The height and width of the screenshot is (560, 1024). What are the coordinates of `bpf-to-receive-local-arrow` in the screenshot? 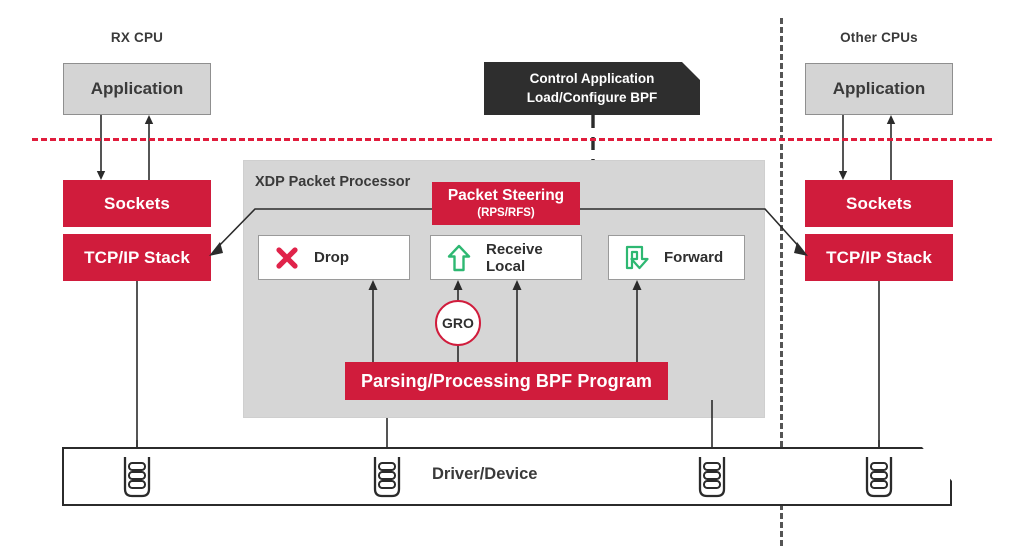 It's located at (517, 322).